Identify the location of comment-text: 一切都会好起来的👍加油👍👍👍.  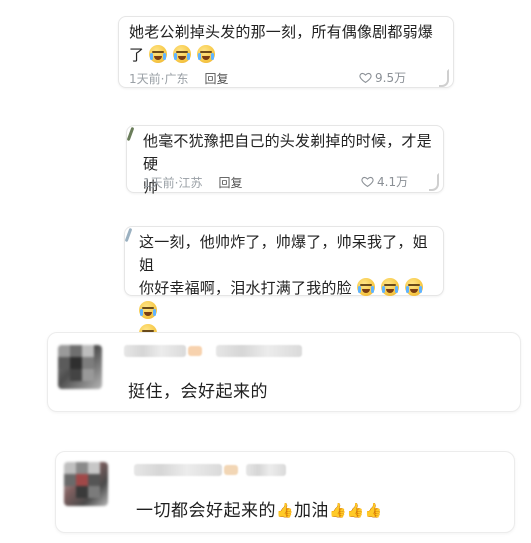
(259, 508).